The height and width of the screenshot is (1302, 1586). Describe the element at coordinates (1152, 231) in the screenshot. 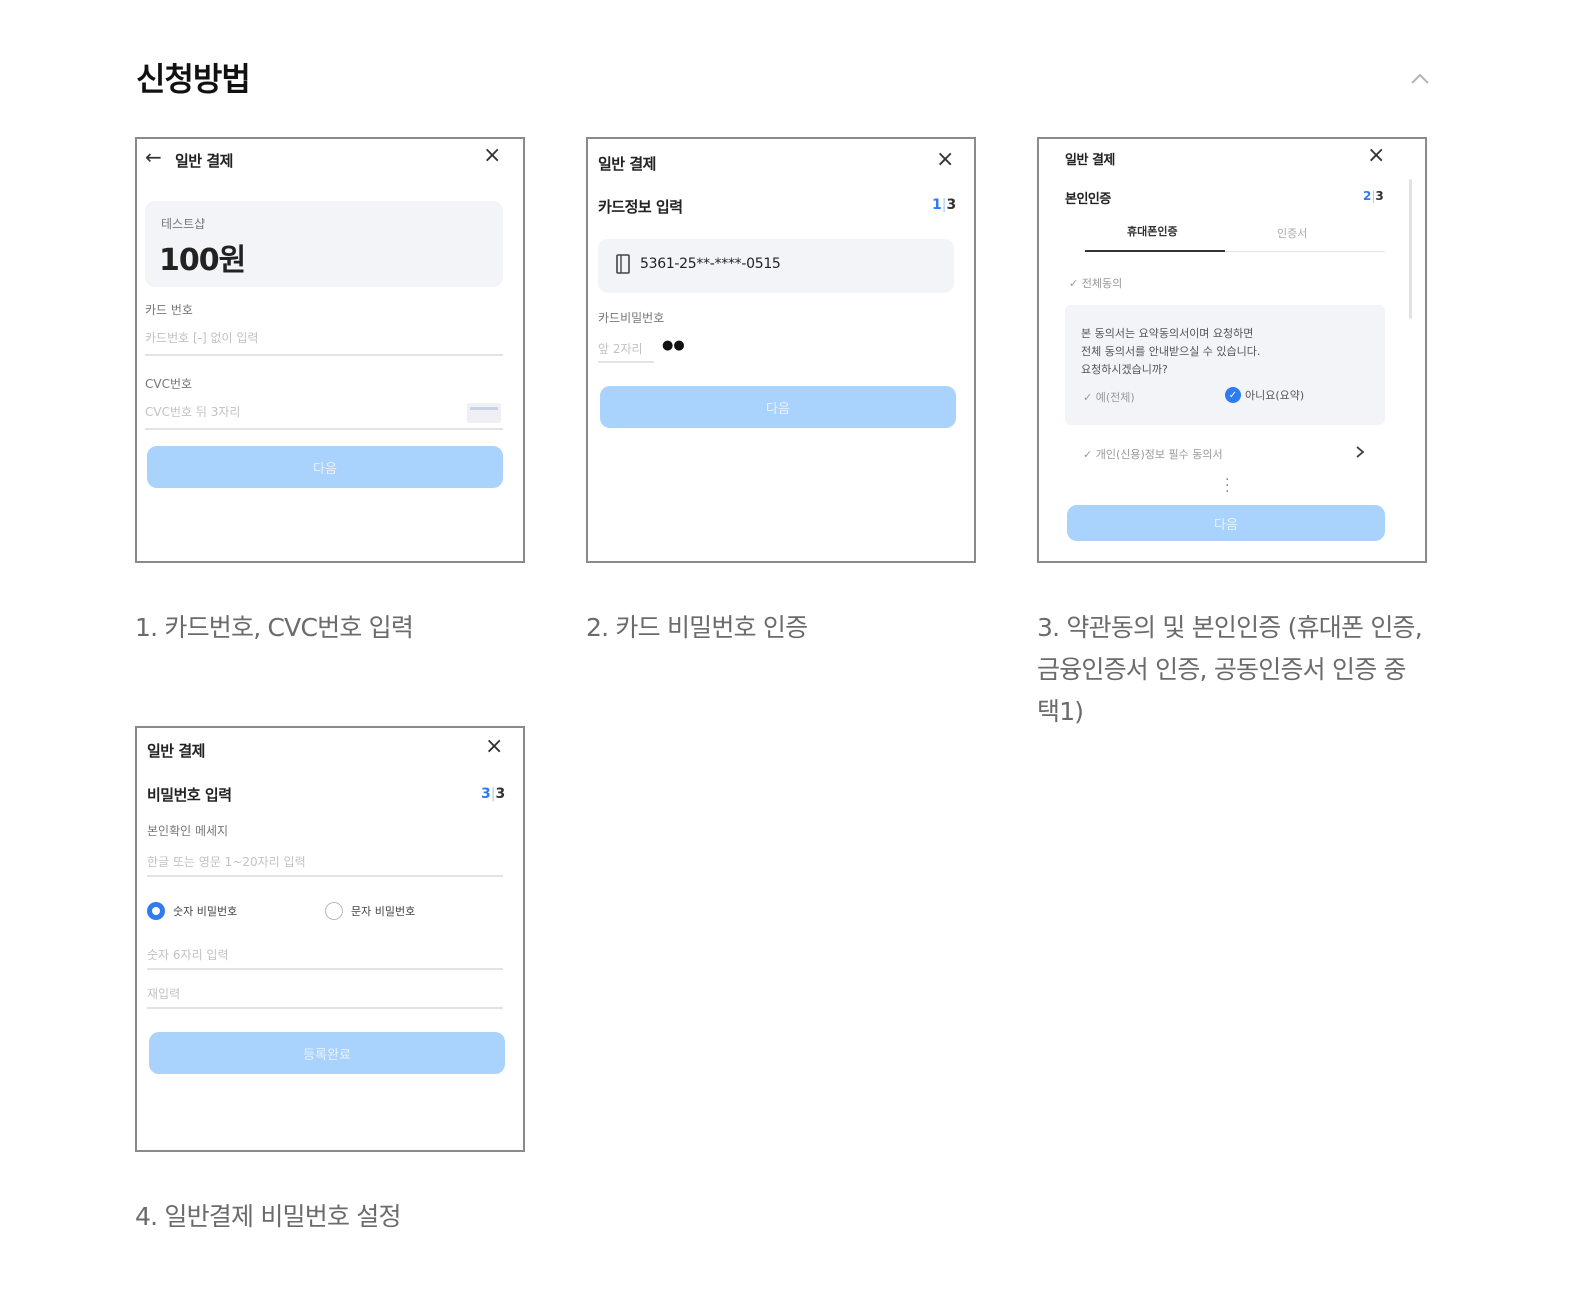

I see `tab-phone: 휴대폰인증` at that location.